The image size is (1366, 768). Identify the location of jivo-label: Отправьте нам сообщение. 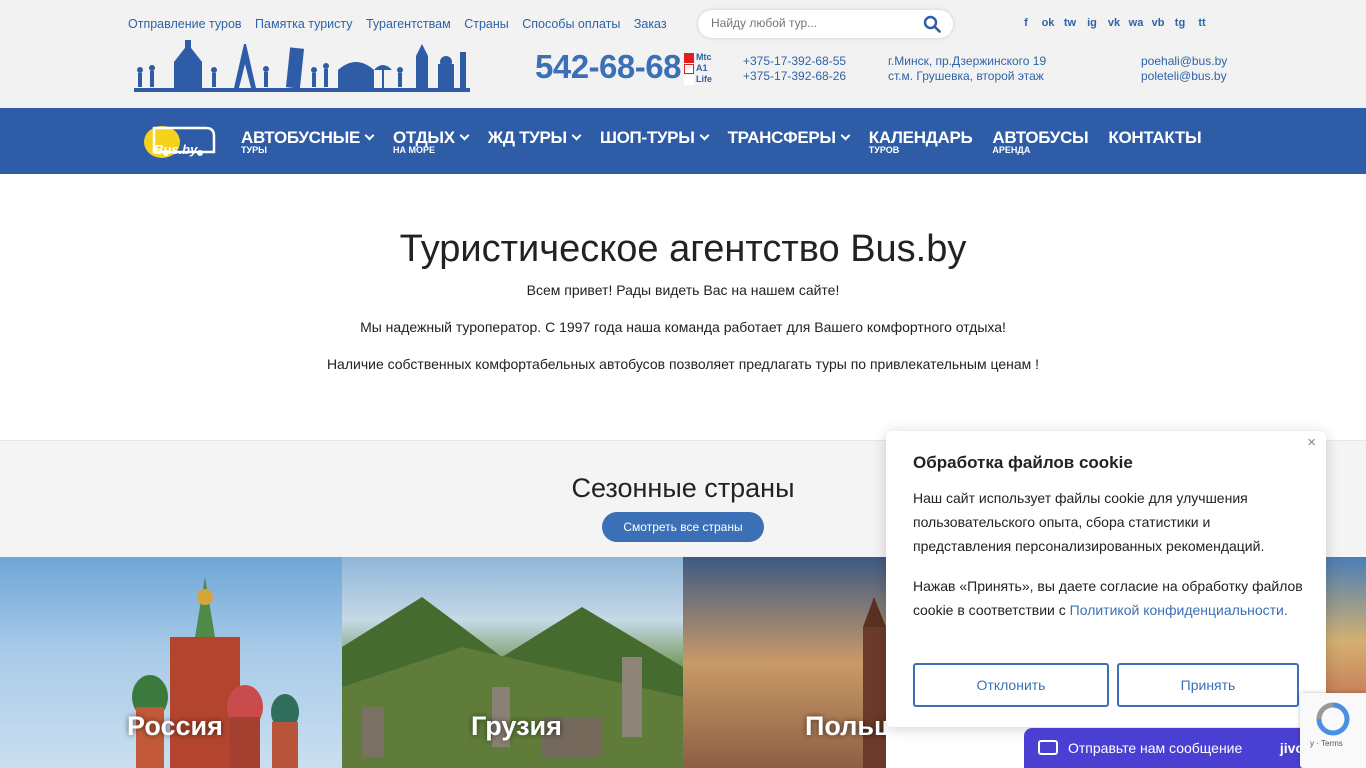
(1155, 748).